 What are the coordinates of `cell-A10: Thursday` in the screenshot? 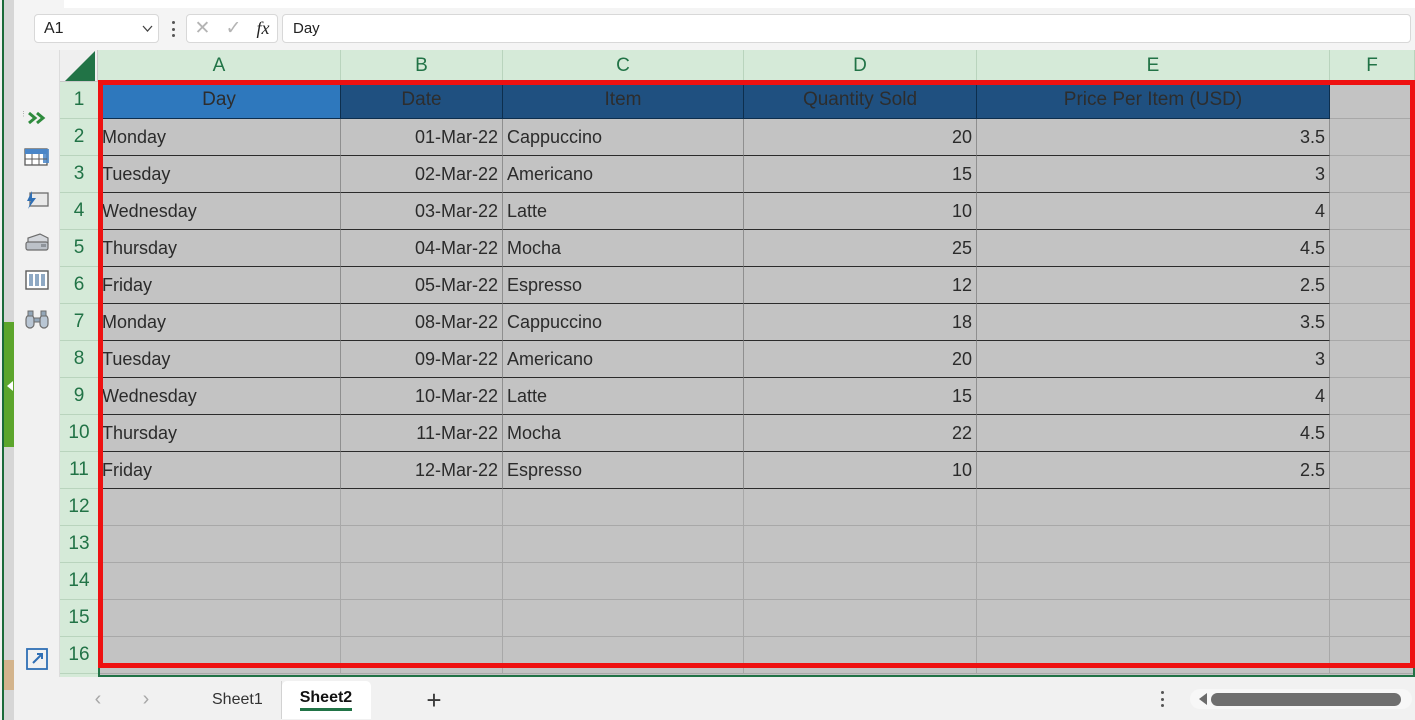 It's located at (219, 433).